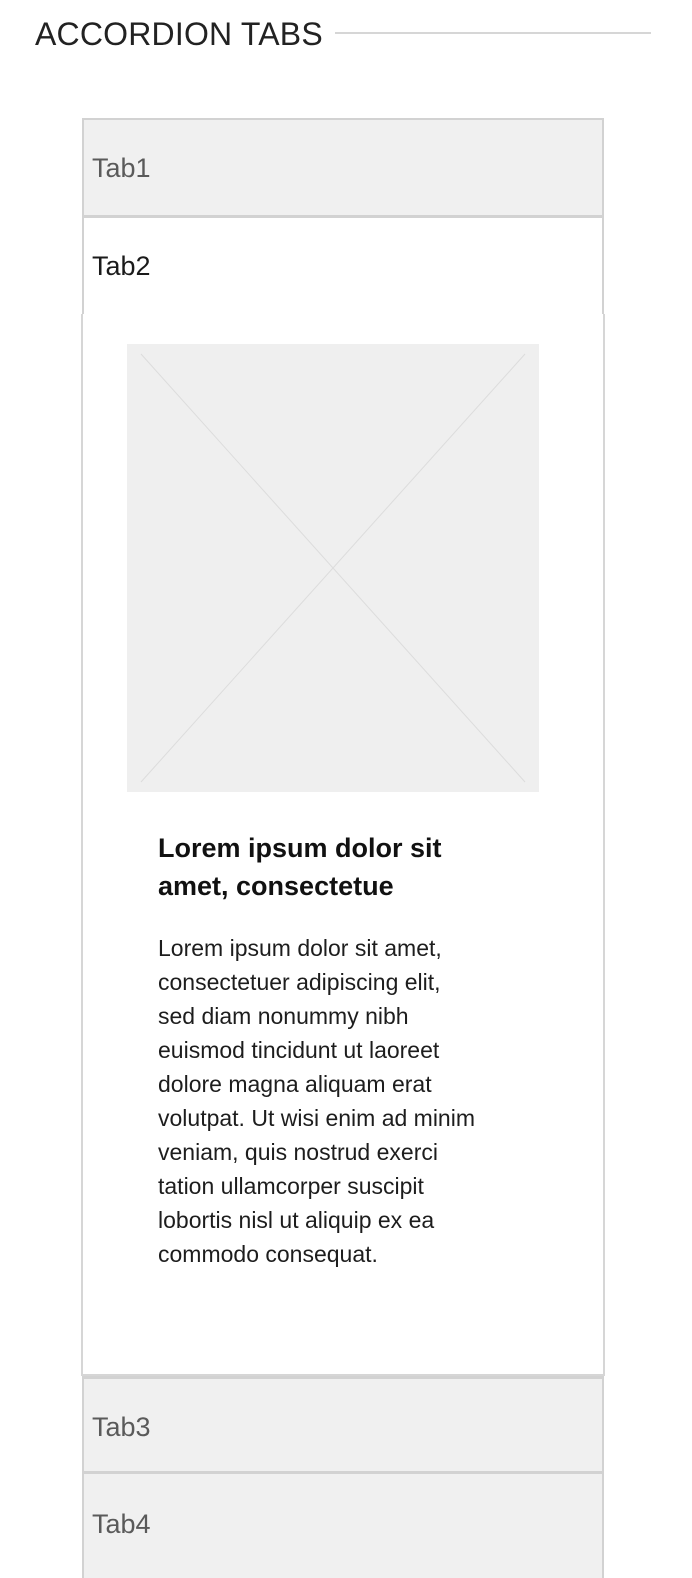 Image resolution: width=692 pixels, height=1578 pixels. I want to click on section-title: ACCORDION TABS, so click(179, 34).